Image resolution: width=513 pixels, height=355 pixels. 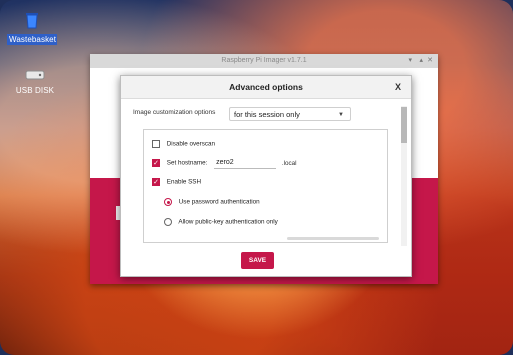 What do you see at coordinates (421, 61) in the screenshot?
I see `maximize-icon: ▴` at bounding box center [421, 61].